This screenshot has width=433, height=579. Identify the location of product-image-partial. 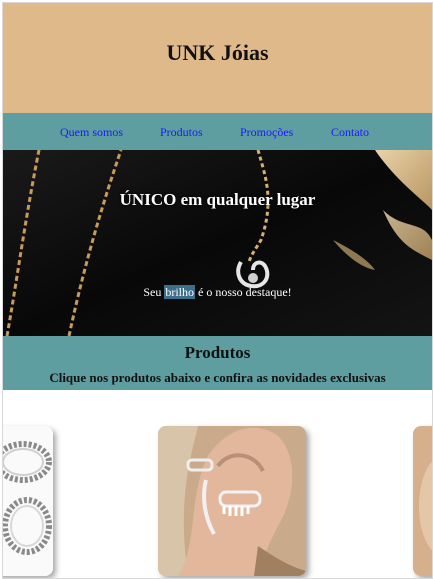
(422, 501).